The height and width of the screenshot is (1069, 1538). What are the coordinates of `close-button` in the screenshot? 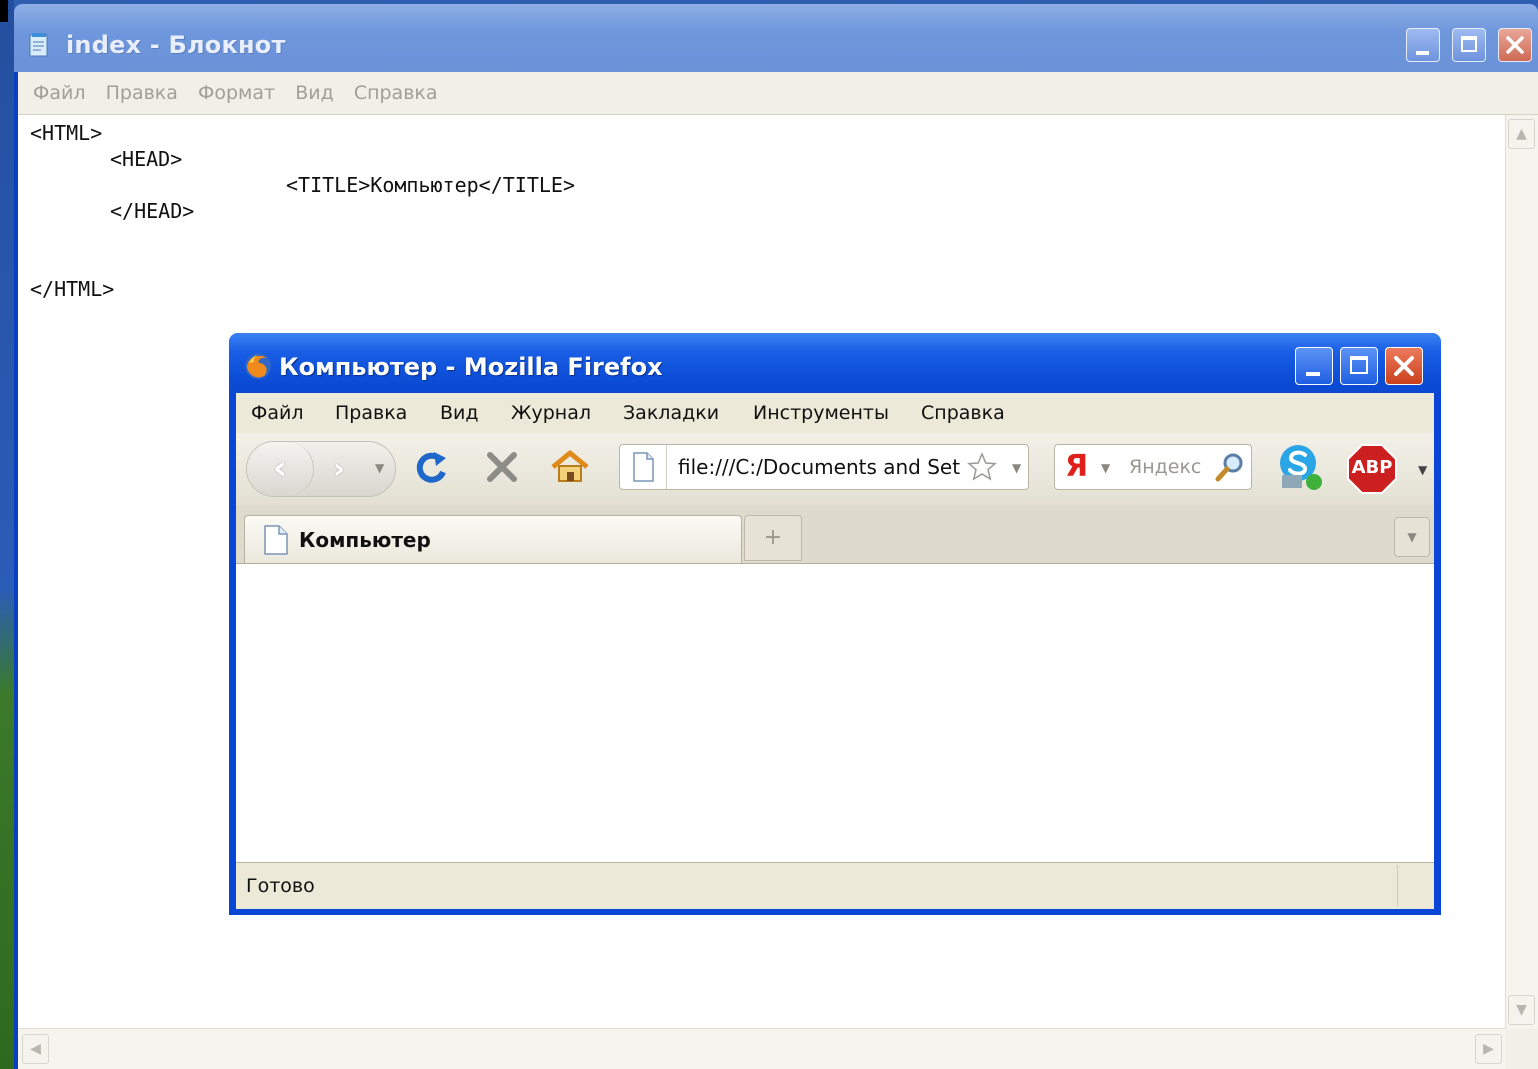 It's located at (1515, 45).